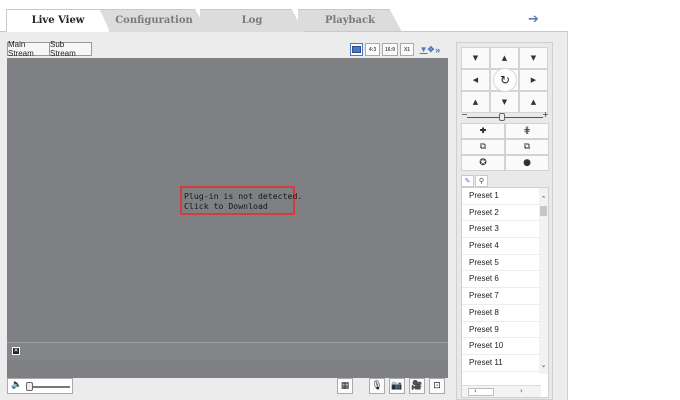 This screenshot has width=680, height=400. What do you see at coordinates (501, 196) in the screenshot?
I see `preset-item: Preset 1` at bounding box center [501, 196].